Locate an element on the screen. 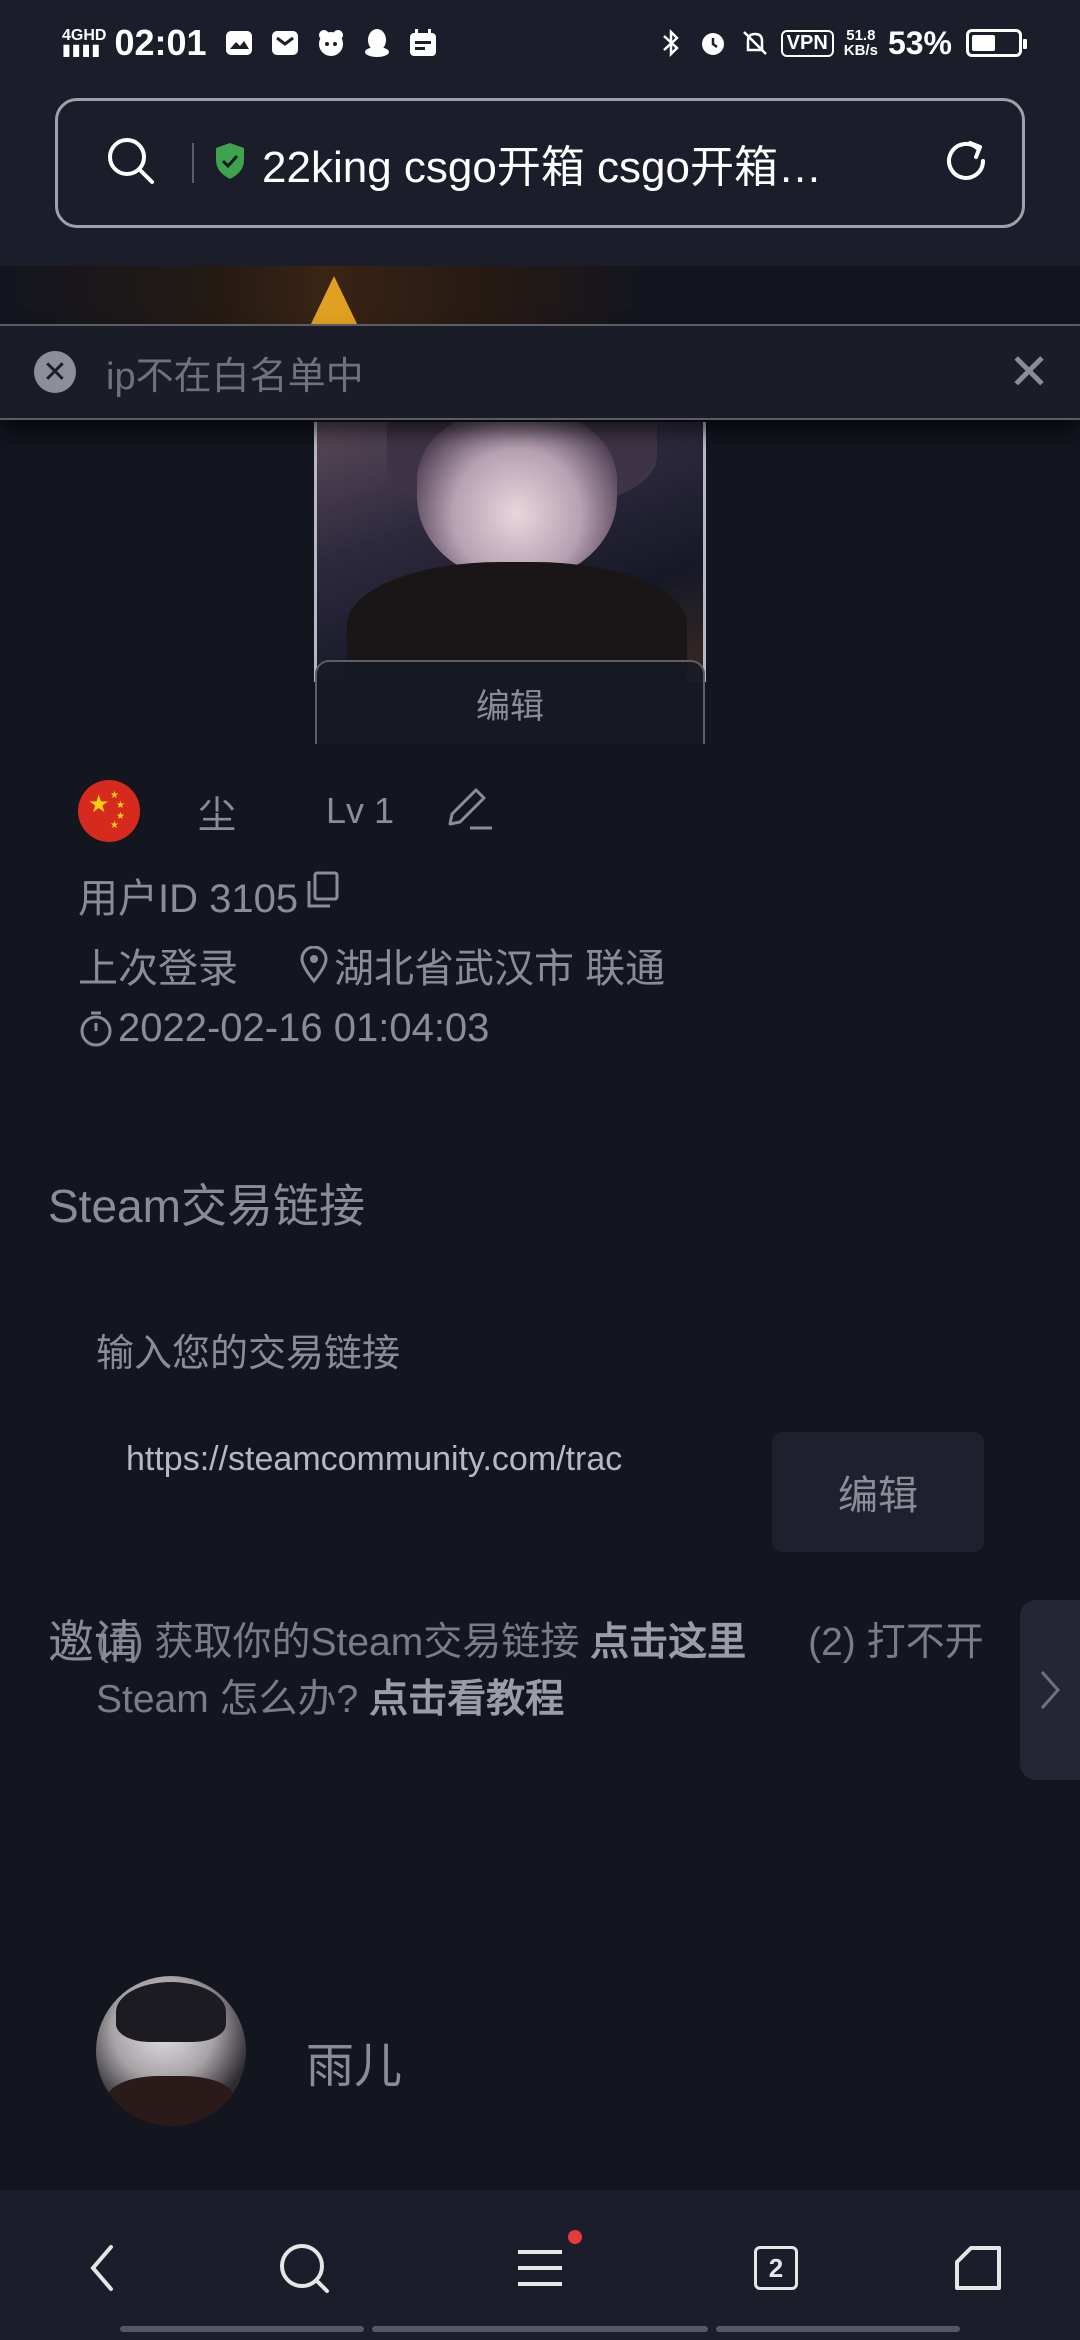 The image size is (1080, 2340). speed-value: 51.8 is located at coordinates (861, 35).